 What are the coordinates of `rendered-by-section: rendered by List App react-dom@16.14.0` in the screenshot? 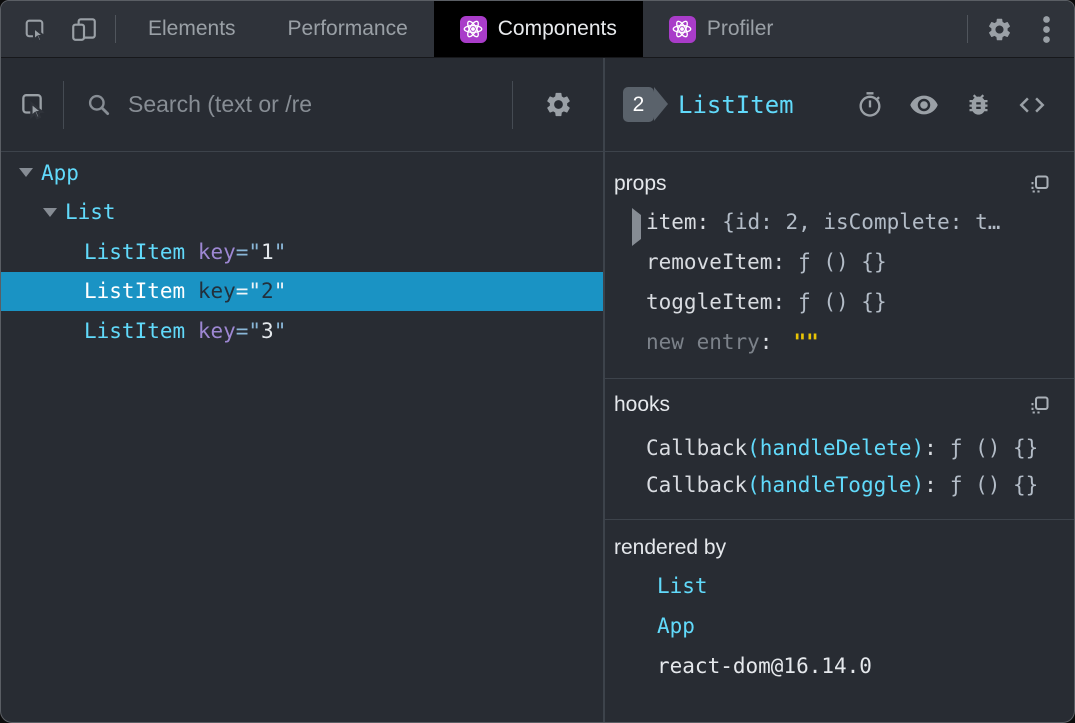 It's located at (839, 611).